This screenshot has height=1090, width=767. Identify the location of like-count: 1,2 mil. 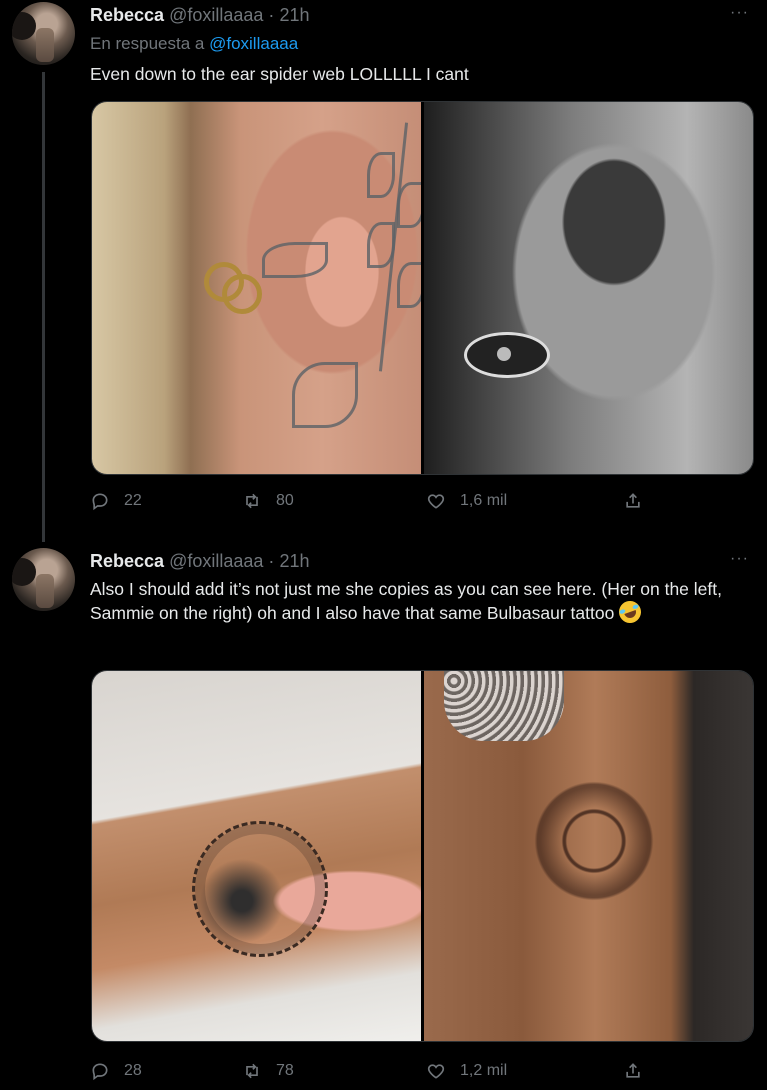
(484, 1070).